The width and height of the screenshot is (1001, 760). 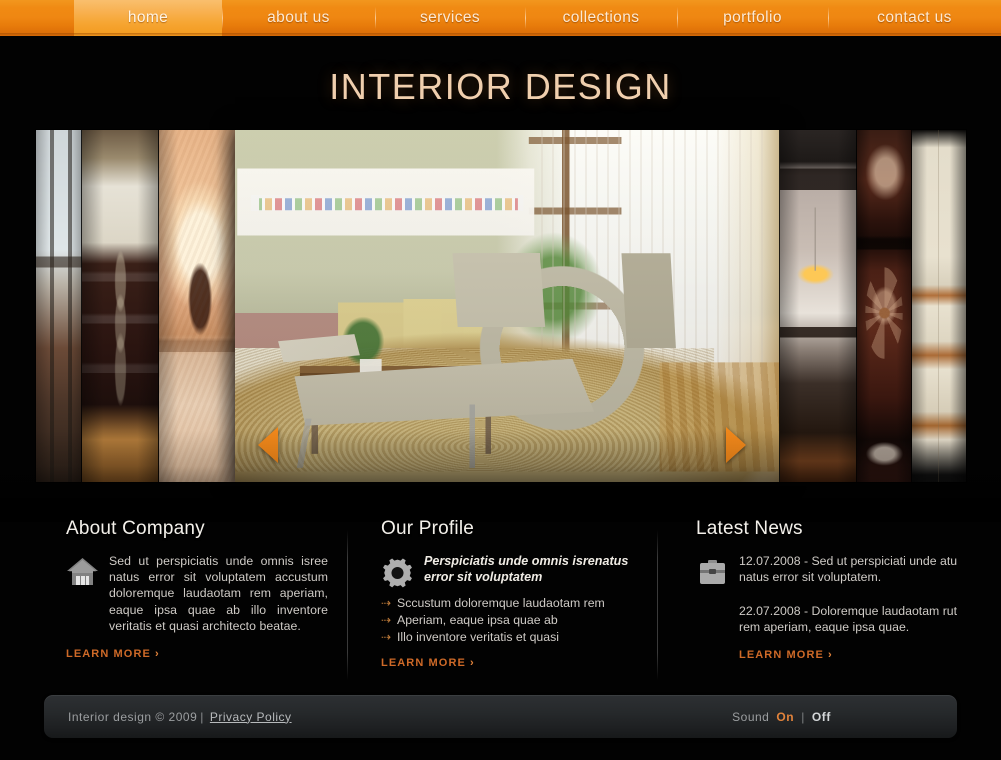 I want to click on nav-item-collections: collections, so click(x=601, y=18).